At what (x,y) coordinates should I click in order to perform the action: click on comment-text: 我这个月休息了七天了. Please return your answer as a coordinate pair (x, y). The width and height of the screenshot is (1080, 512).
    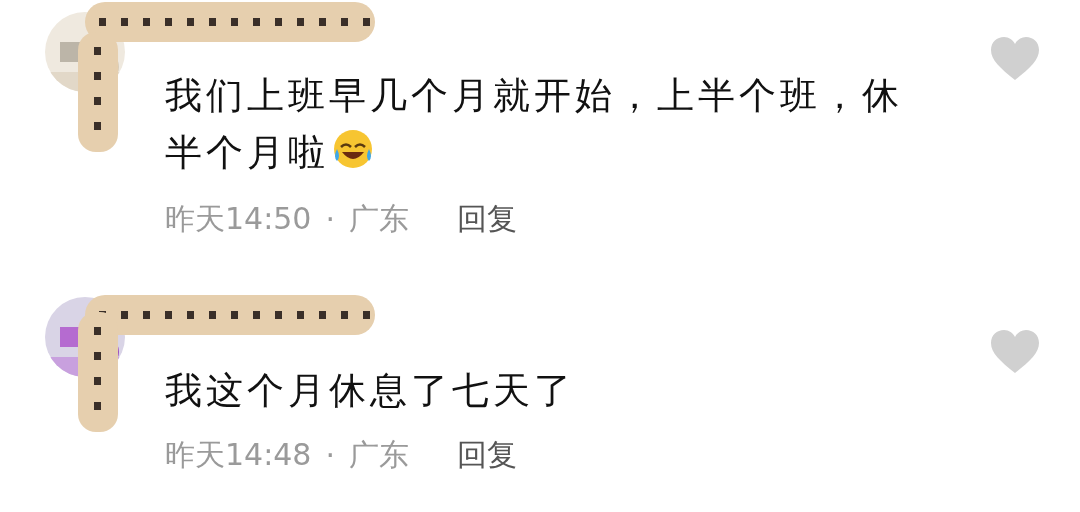
    Looking at the image, I should click on (370, 391).